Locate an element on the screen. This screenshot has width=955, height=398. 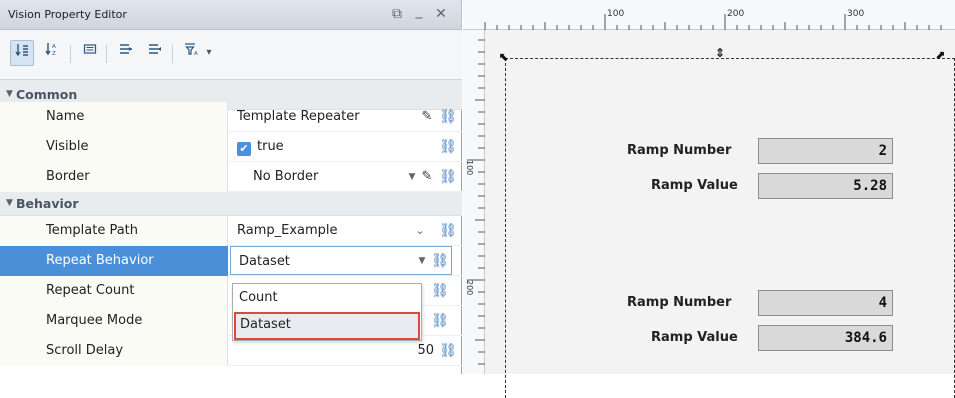
chevron-down-icon: ⌄ is located at coordinates (420, 231).